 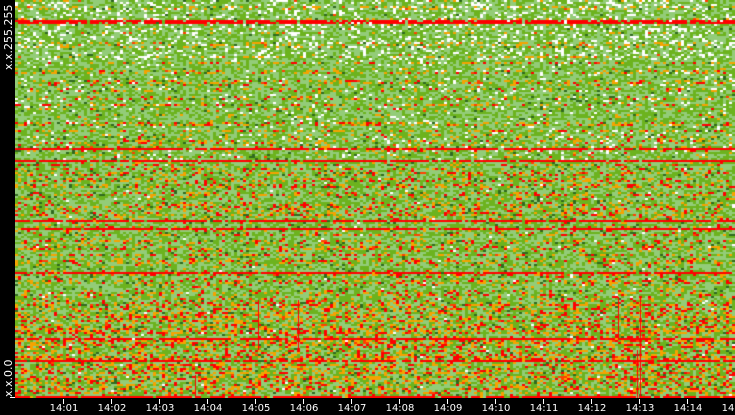 What do you see at coordinates (64, 408) in the screenshot?
I see `x-tick-label: 14:01` at bounding box center [64, 408].